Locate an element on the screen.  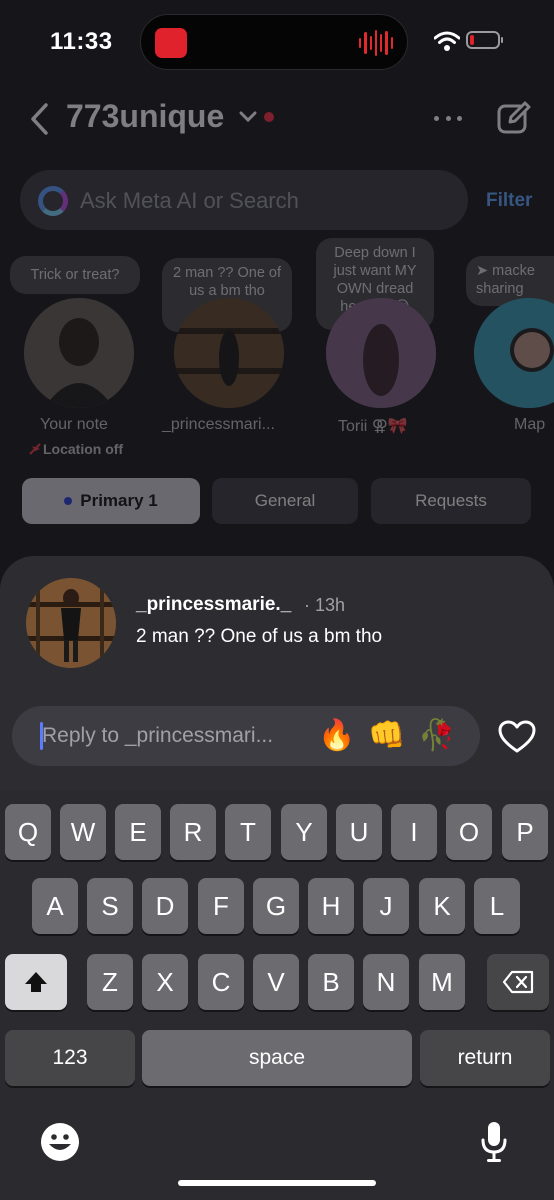
filter-button: Filter is located at coordinates (509, 201).